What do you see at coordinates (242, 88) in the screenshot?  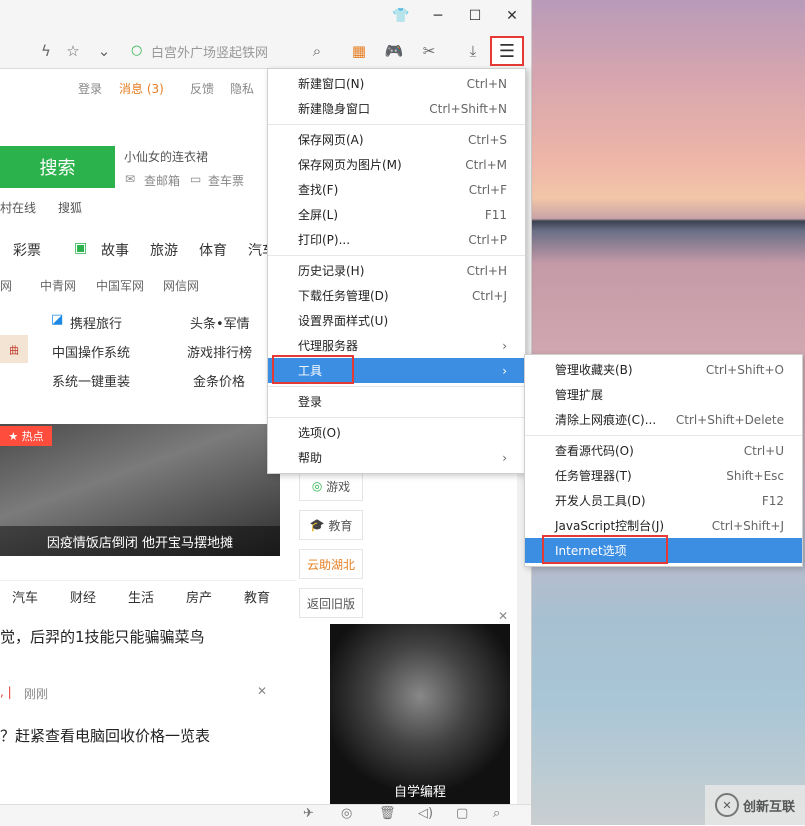 I see `privacy-link: 隐私` at bounding box center [242, 88].